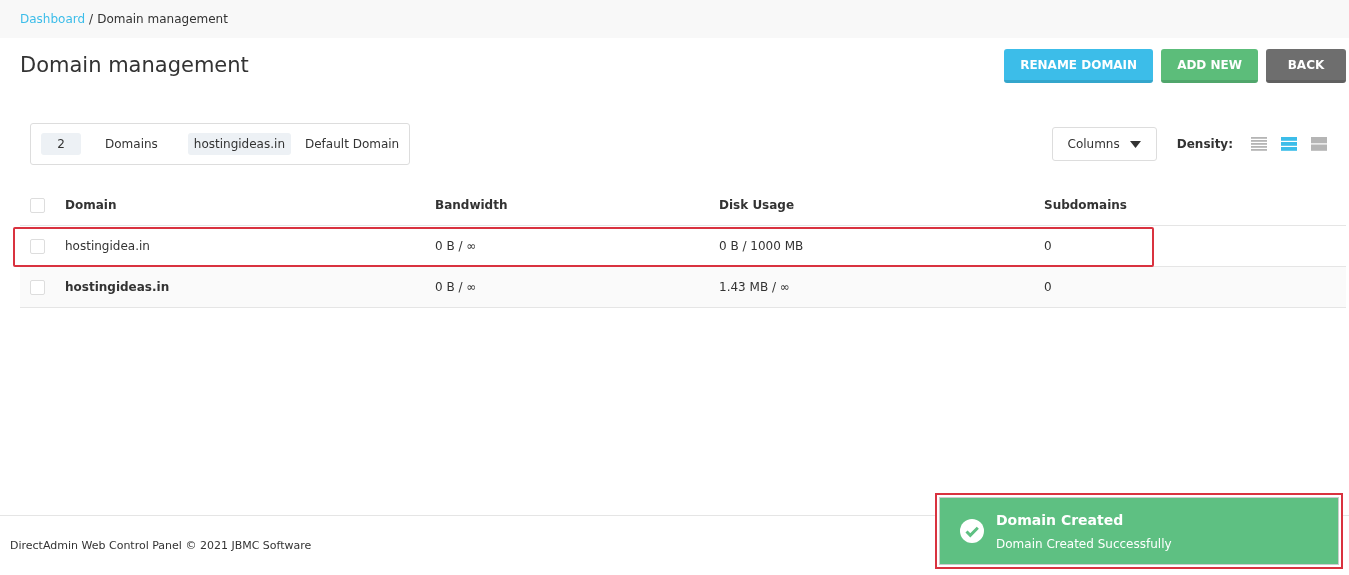  I want to click on stat-label: Domains, so click(131, 144).